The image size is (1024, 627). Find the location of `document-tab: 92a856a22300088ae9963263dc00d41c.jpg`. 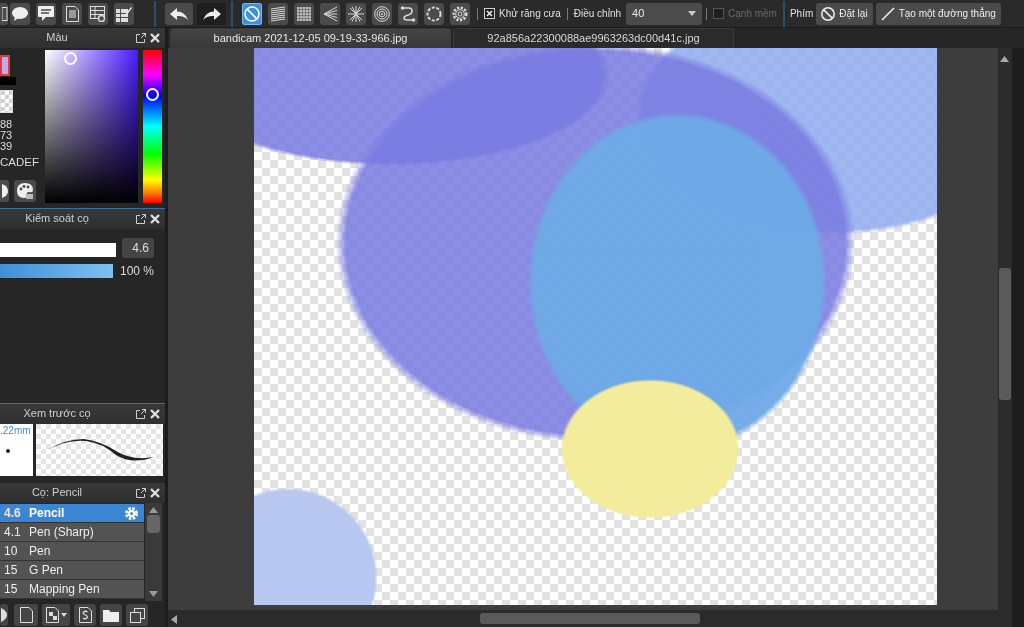

document-tab: 92a856a22300088ae9963263dc00d41c.jpg is located at coordinates (593, 38).